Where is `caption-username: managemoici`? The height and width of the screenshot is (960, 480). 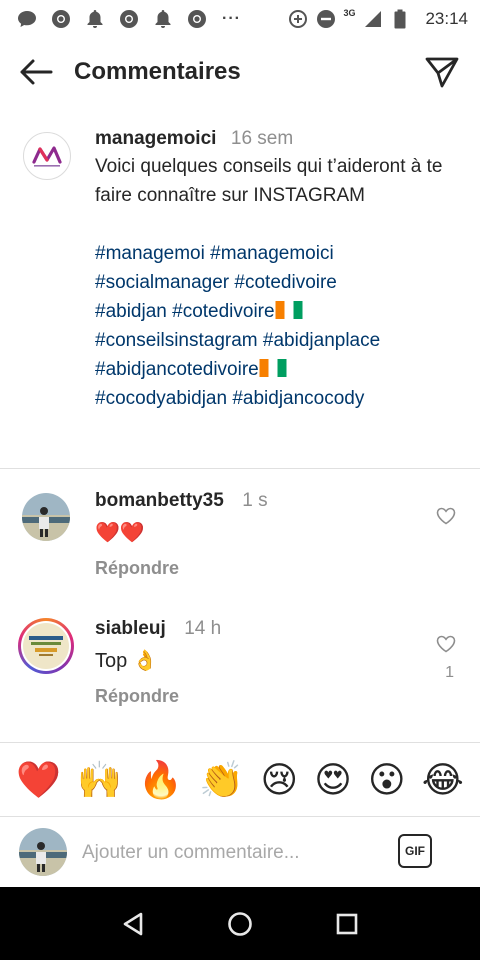 caption-username: managemoici is located at coordinates (155, 138).